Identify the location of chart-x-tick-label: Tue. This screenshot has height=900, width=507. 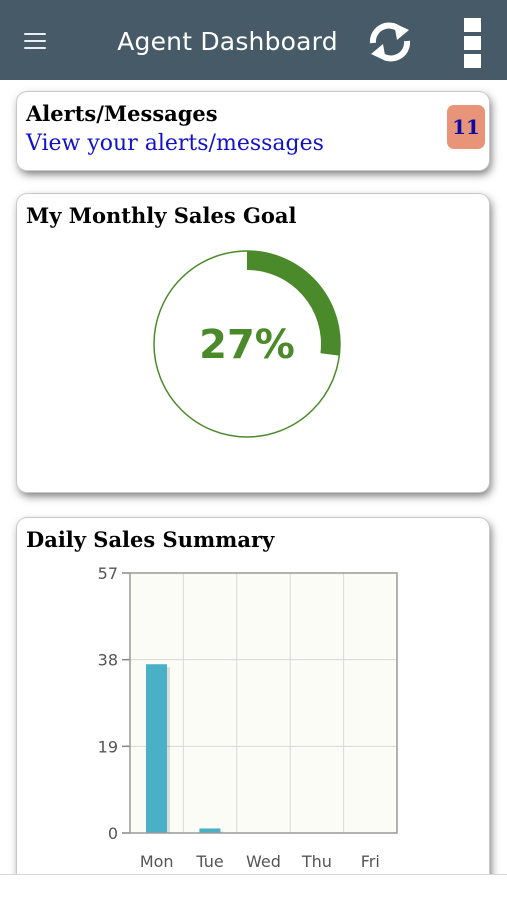
(209, 861).